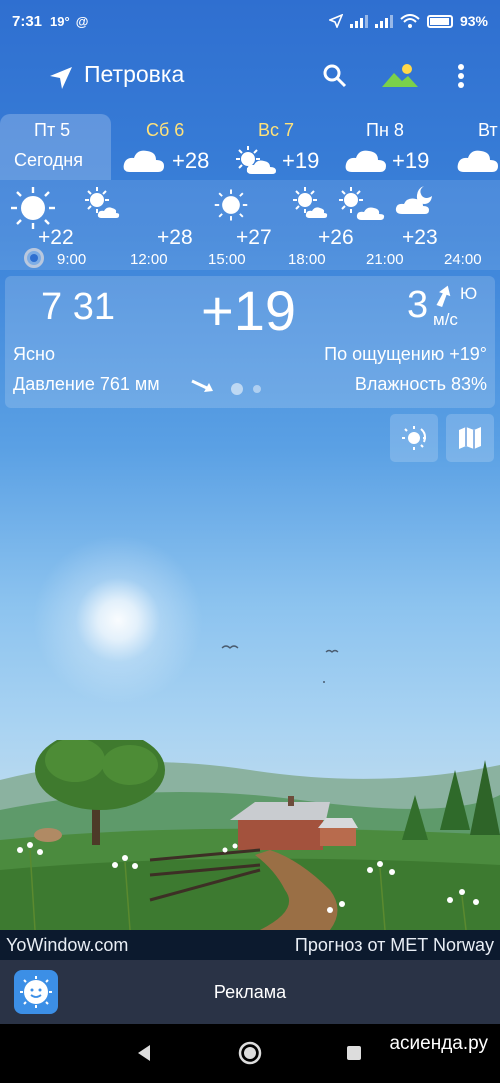 This screenshot has width=500, height=1083. Describe the element at coordinates (175, 237) in the screenshot. I see `hour-temp: +28` at that location.